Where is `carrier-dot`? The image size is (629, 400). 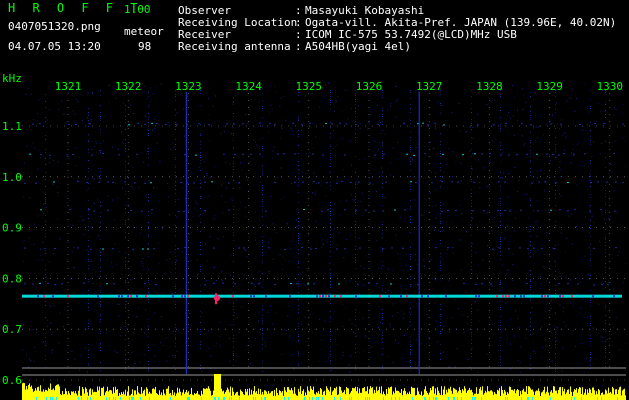
carrier-dot is located at coordinates (185, 296).